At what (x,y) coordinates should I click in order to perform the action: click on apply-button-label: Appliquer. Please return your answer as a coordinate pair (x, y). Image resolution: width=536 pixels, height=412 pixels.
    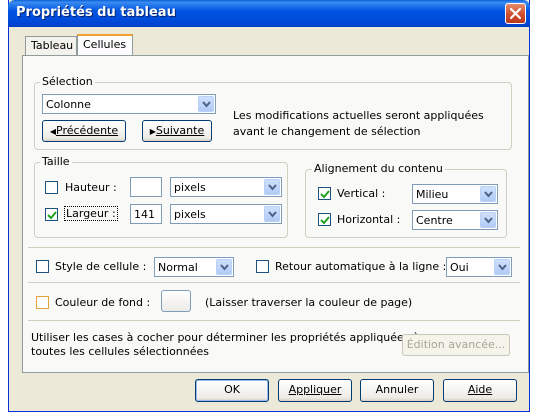
    Looking at the image, I should click on (315, 389).